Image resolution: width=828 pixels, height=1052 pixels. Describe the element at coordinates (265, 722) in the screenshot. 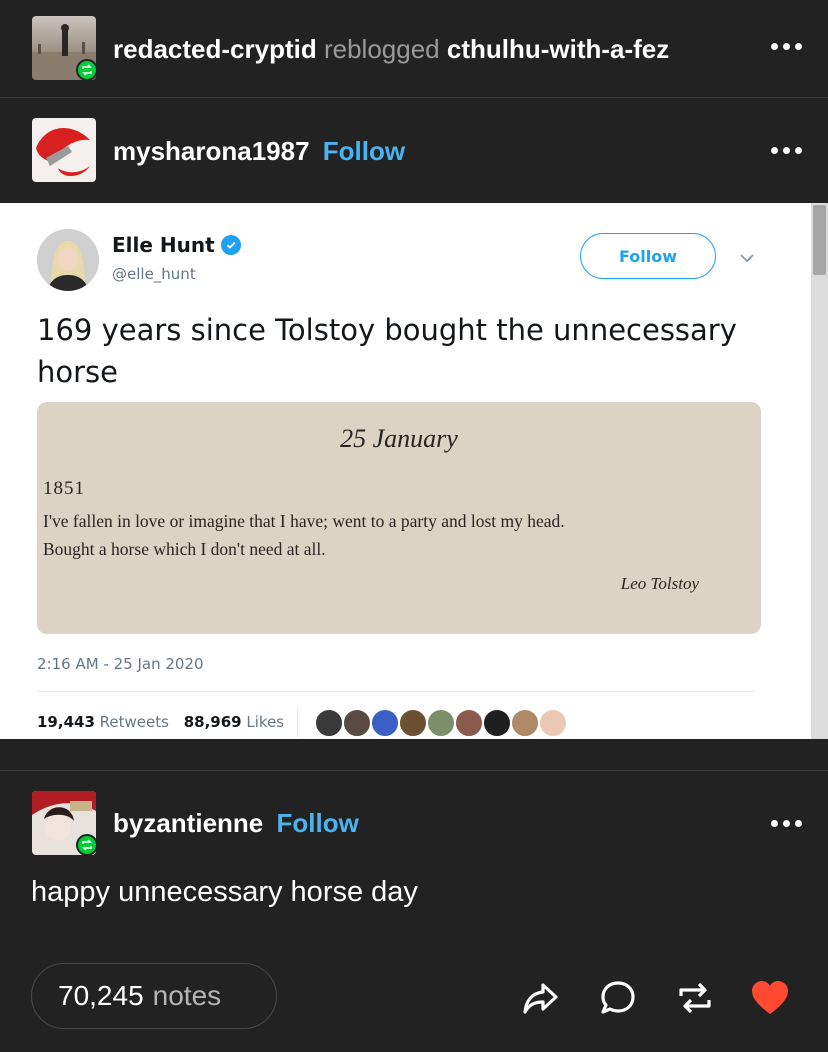

I see `like-label: Likes` at that location.